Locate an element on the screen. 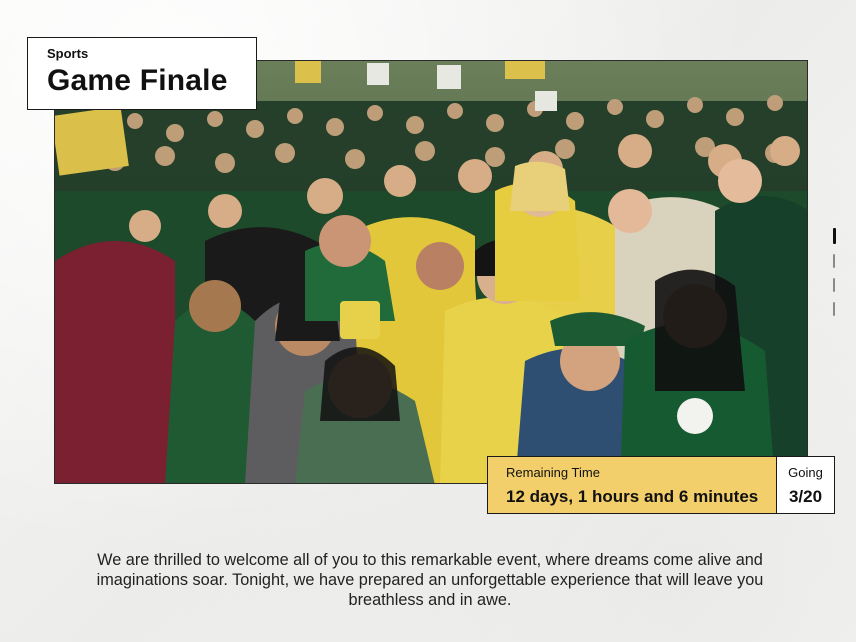 Image resolution: width=856 pixels, height=642 pixels. attendance-label: Going is located at coordinates (805, 472).